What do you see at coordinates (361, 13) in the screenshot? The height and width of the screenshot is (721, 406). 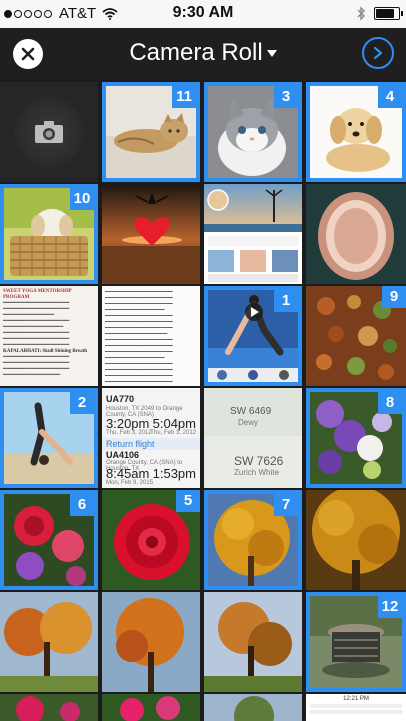 I see `bluetooth-icon` at bounding box center [361, 13].